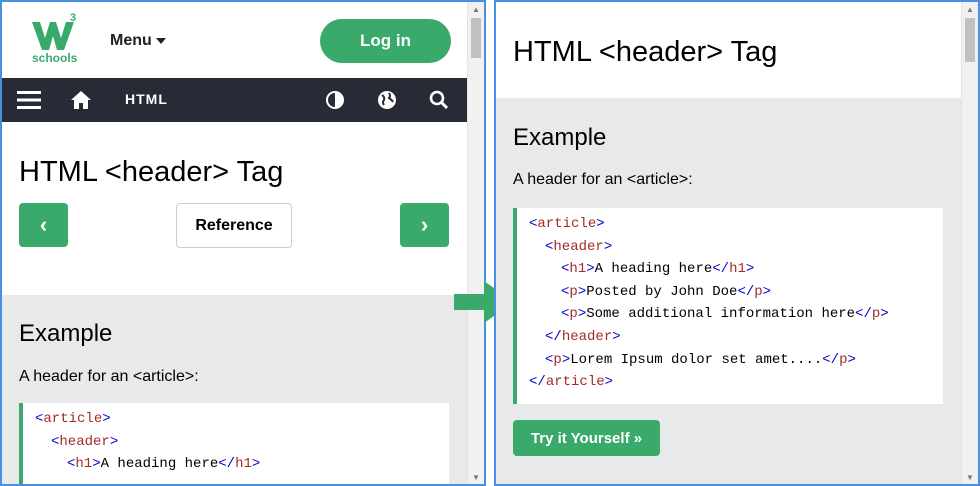  What do you see at coordinates (662, 291) in the screenshot?
I see `code-token: Posted by John Doe` at bounding box center [662, 291].